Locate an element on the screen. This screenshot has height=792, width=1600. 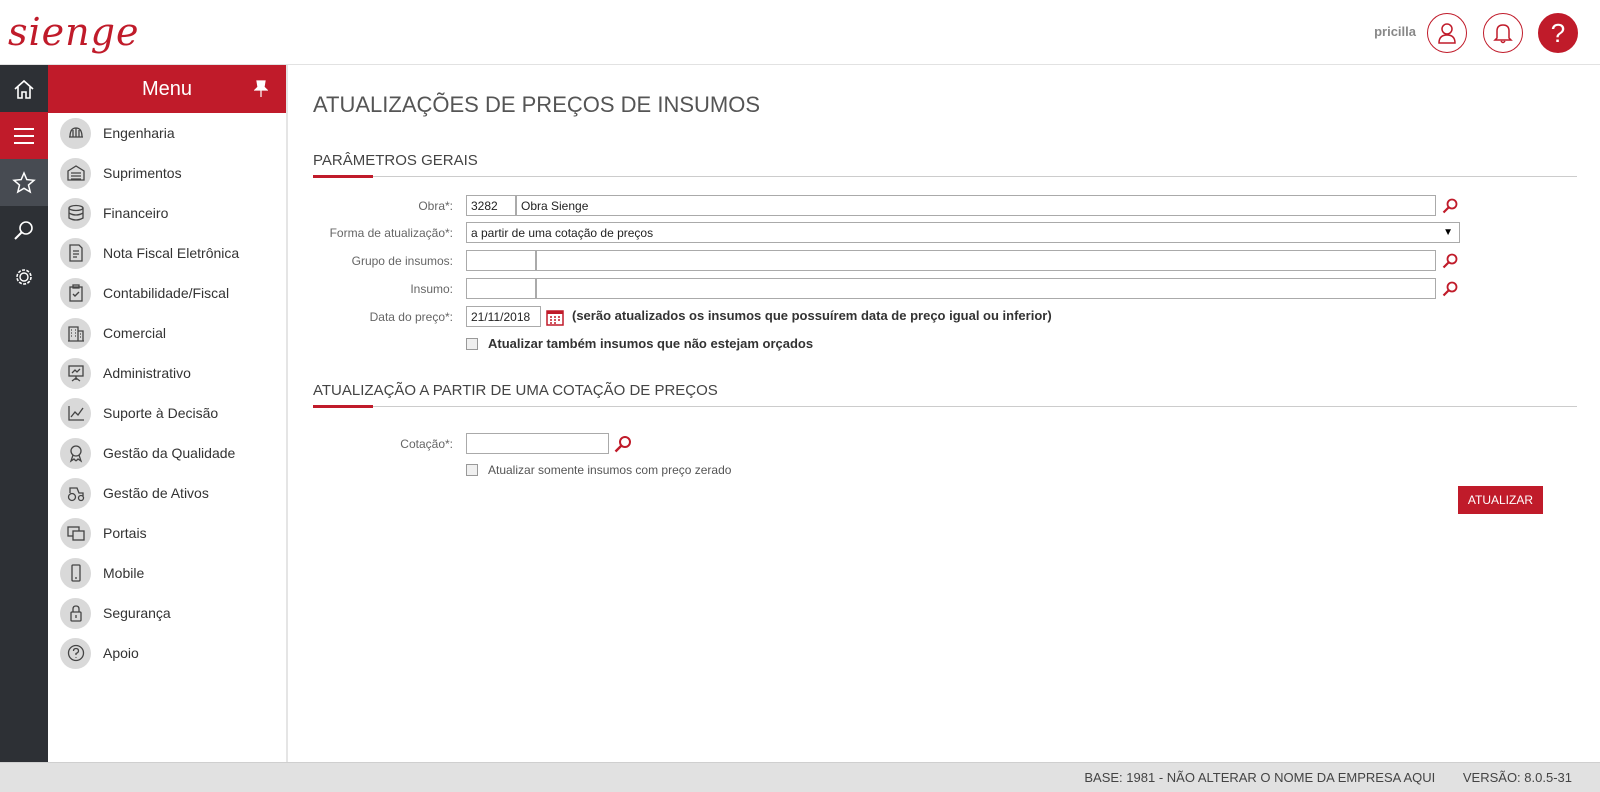
rail-menu-button is located at coordinates (24, 135).